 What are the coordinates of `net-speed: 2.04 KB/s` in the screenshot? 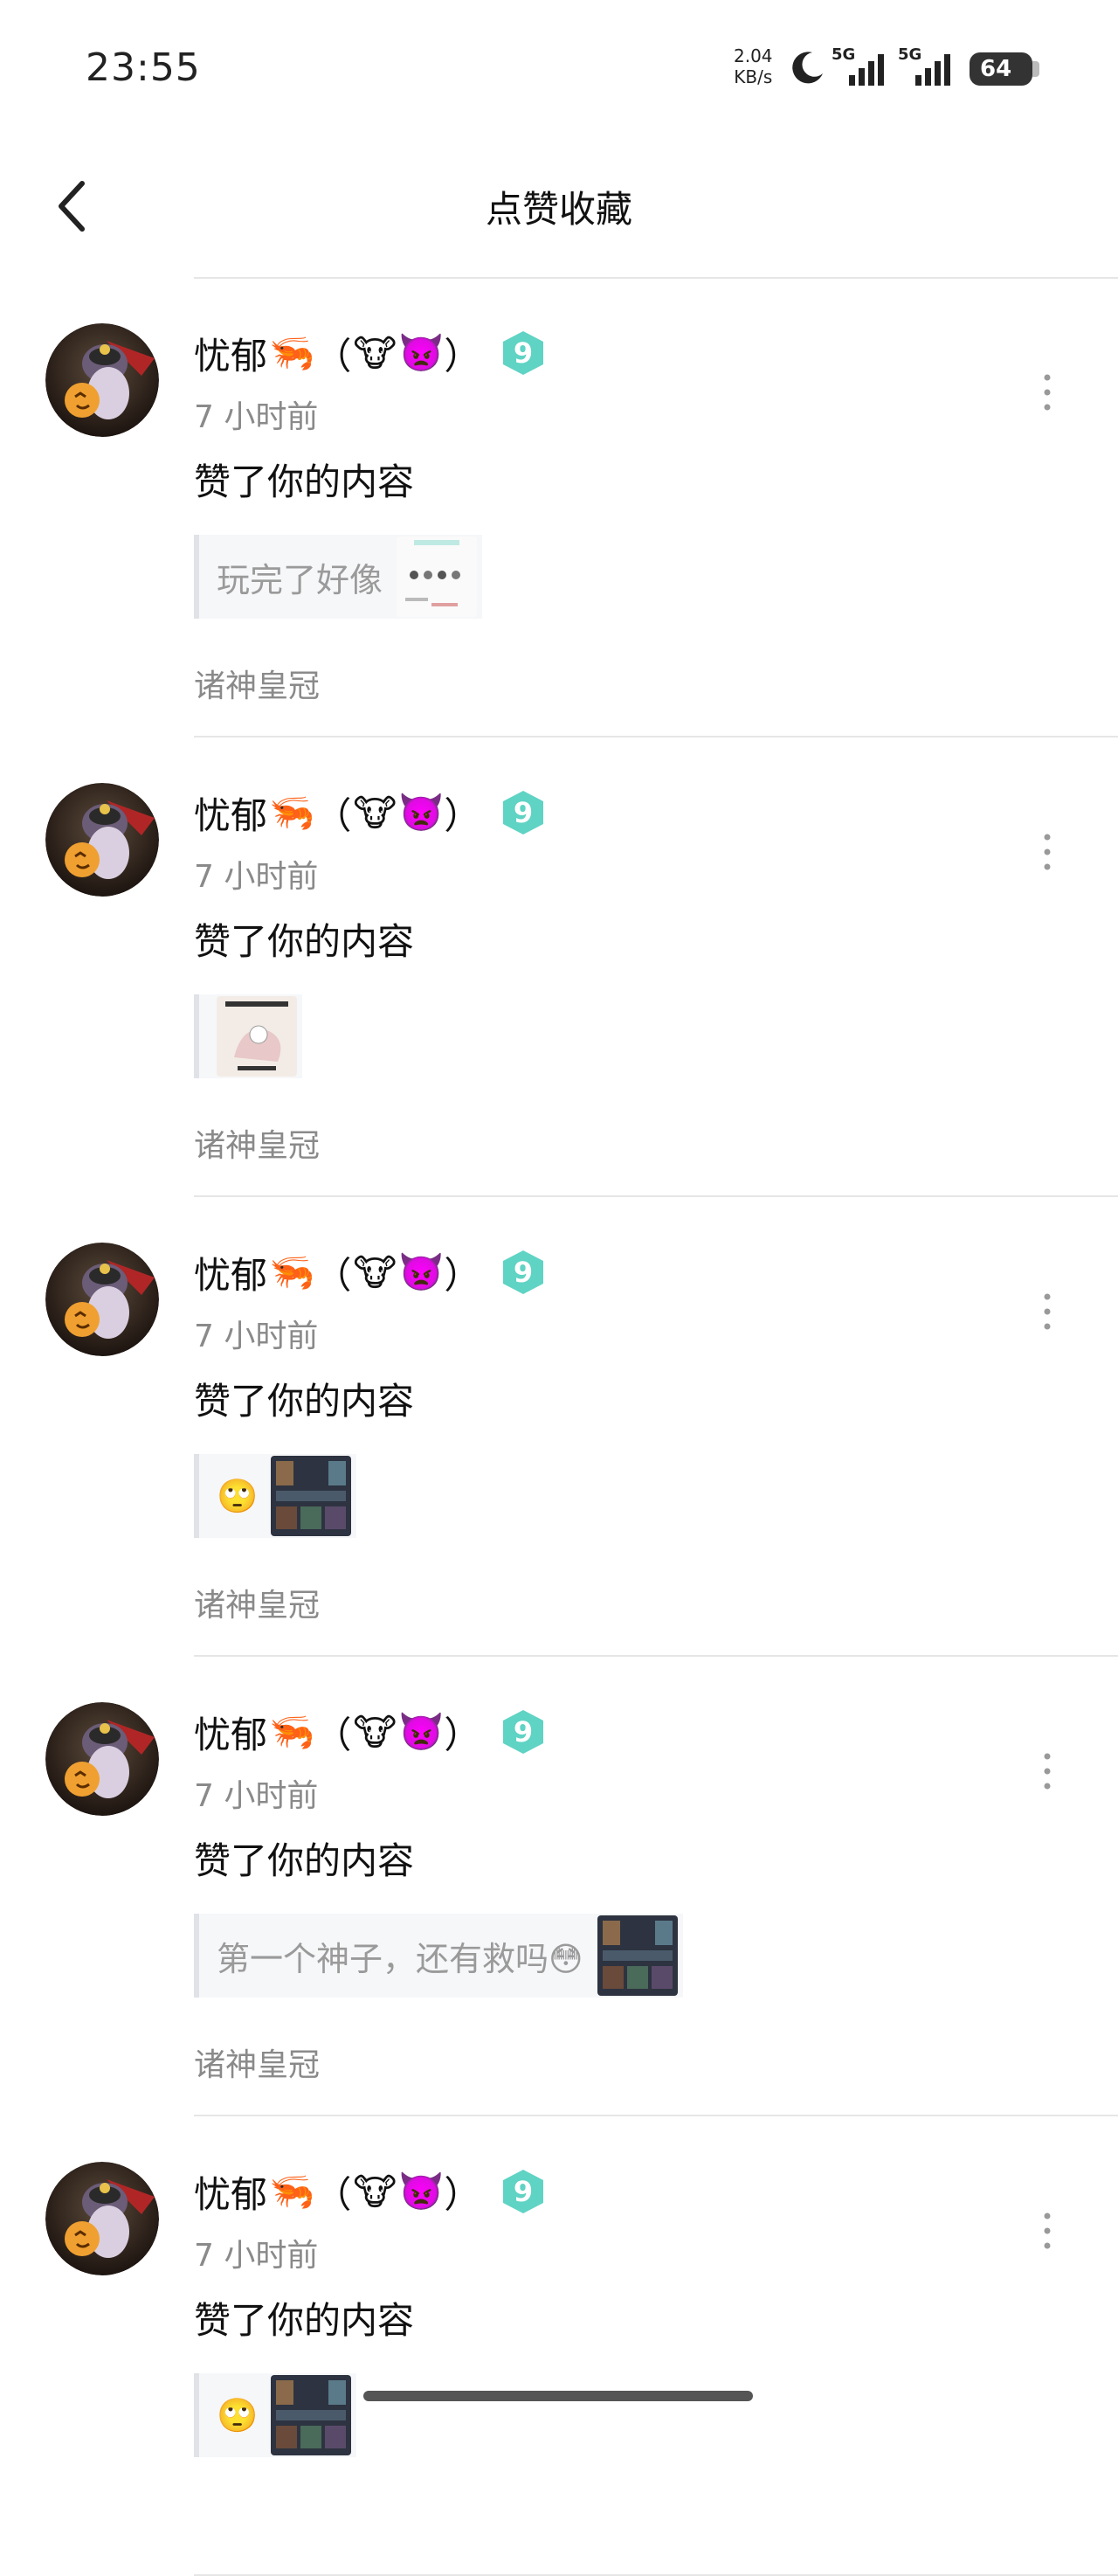 It's located at (753, 66).